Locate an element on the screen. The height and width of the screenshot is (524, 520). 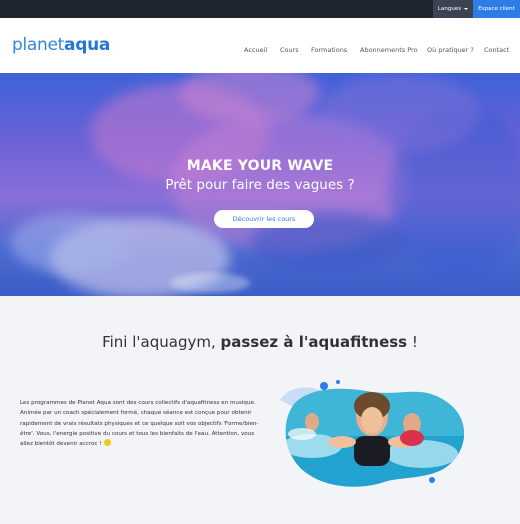
nav-ou-pratiquer: Où pratiquer ? is located at coordinates (450, 50).